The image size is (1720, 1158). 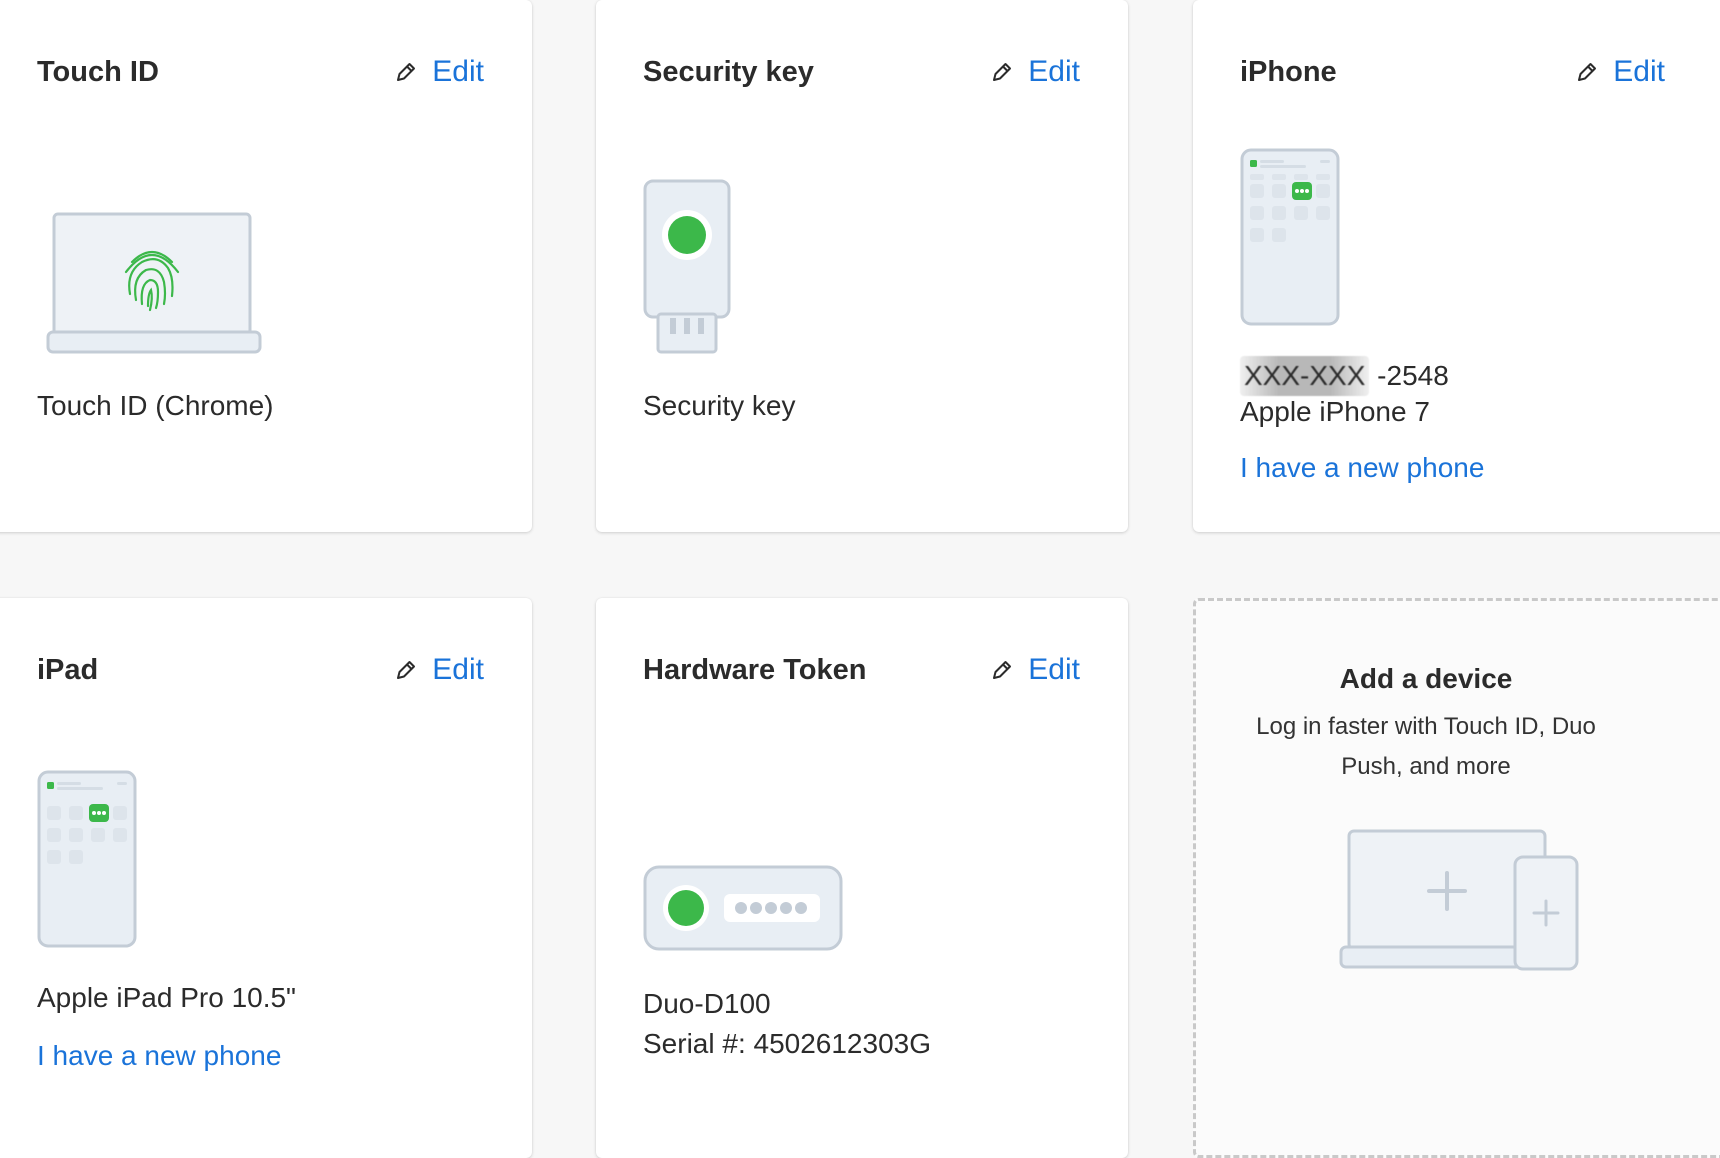 I want to click on phone-number-suffix: -2548, so click(x=1409, y=375).